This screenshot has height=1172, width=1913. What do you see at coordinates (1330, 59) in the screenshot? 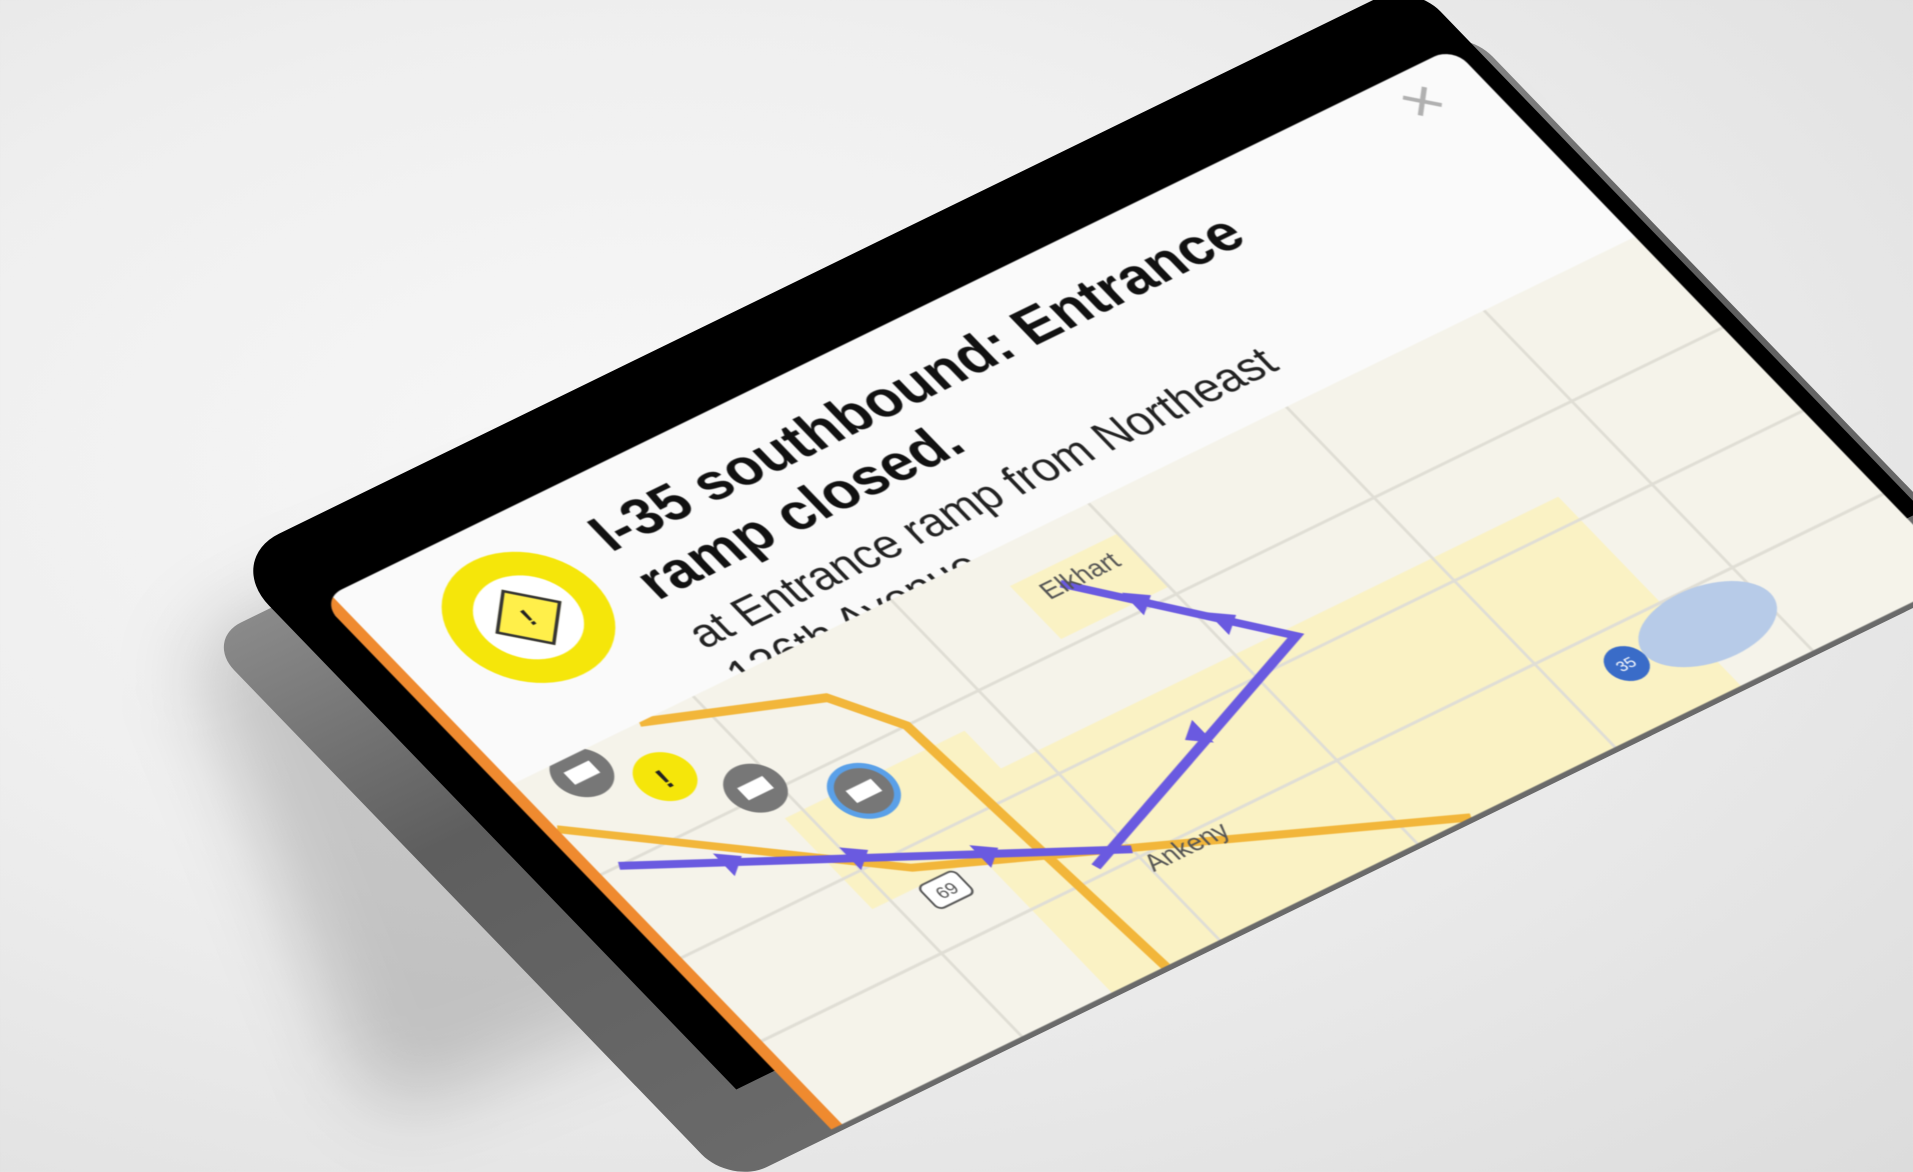
I see `battery-icon: ▮` at bounding box center [1330, 59].